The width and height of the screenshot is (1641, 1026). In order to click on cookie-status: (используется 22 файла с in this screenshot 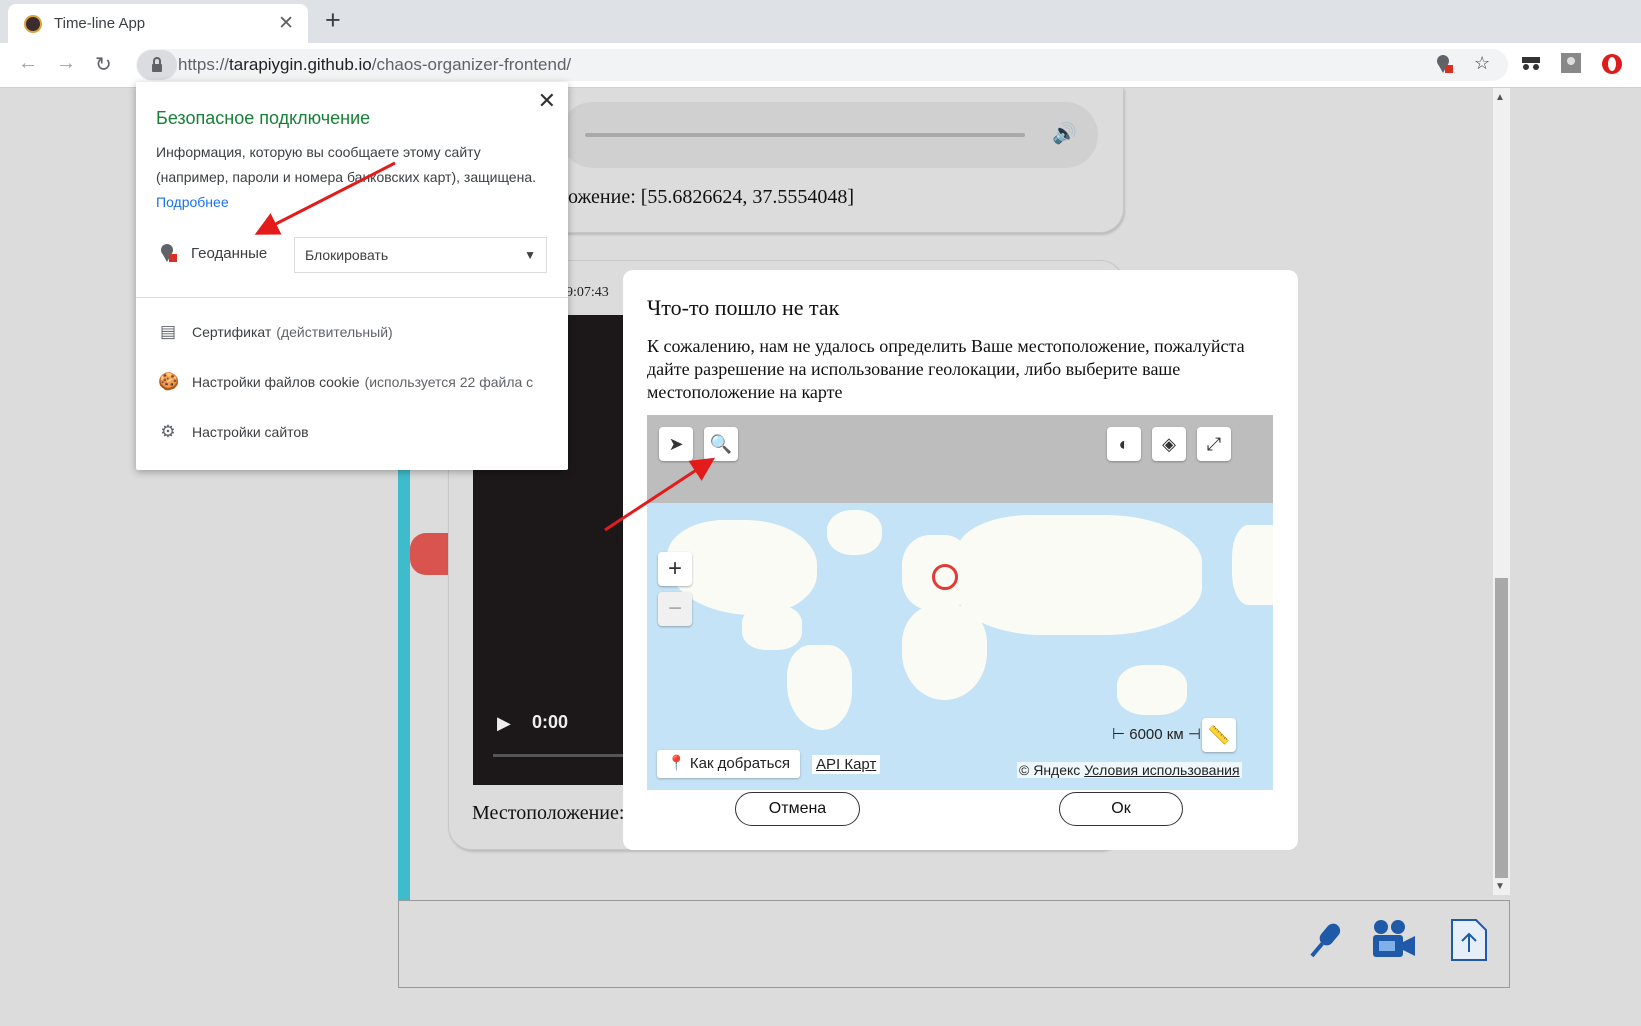, I will do `click(449, 382)`.